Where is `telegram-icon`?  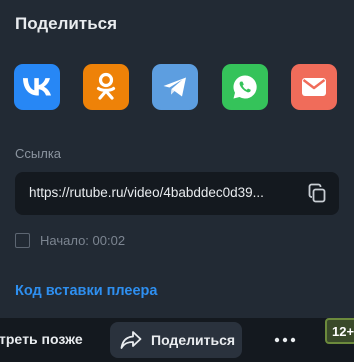
telegram-icon is located at coordinates (174, 87).